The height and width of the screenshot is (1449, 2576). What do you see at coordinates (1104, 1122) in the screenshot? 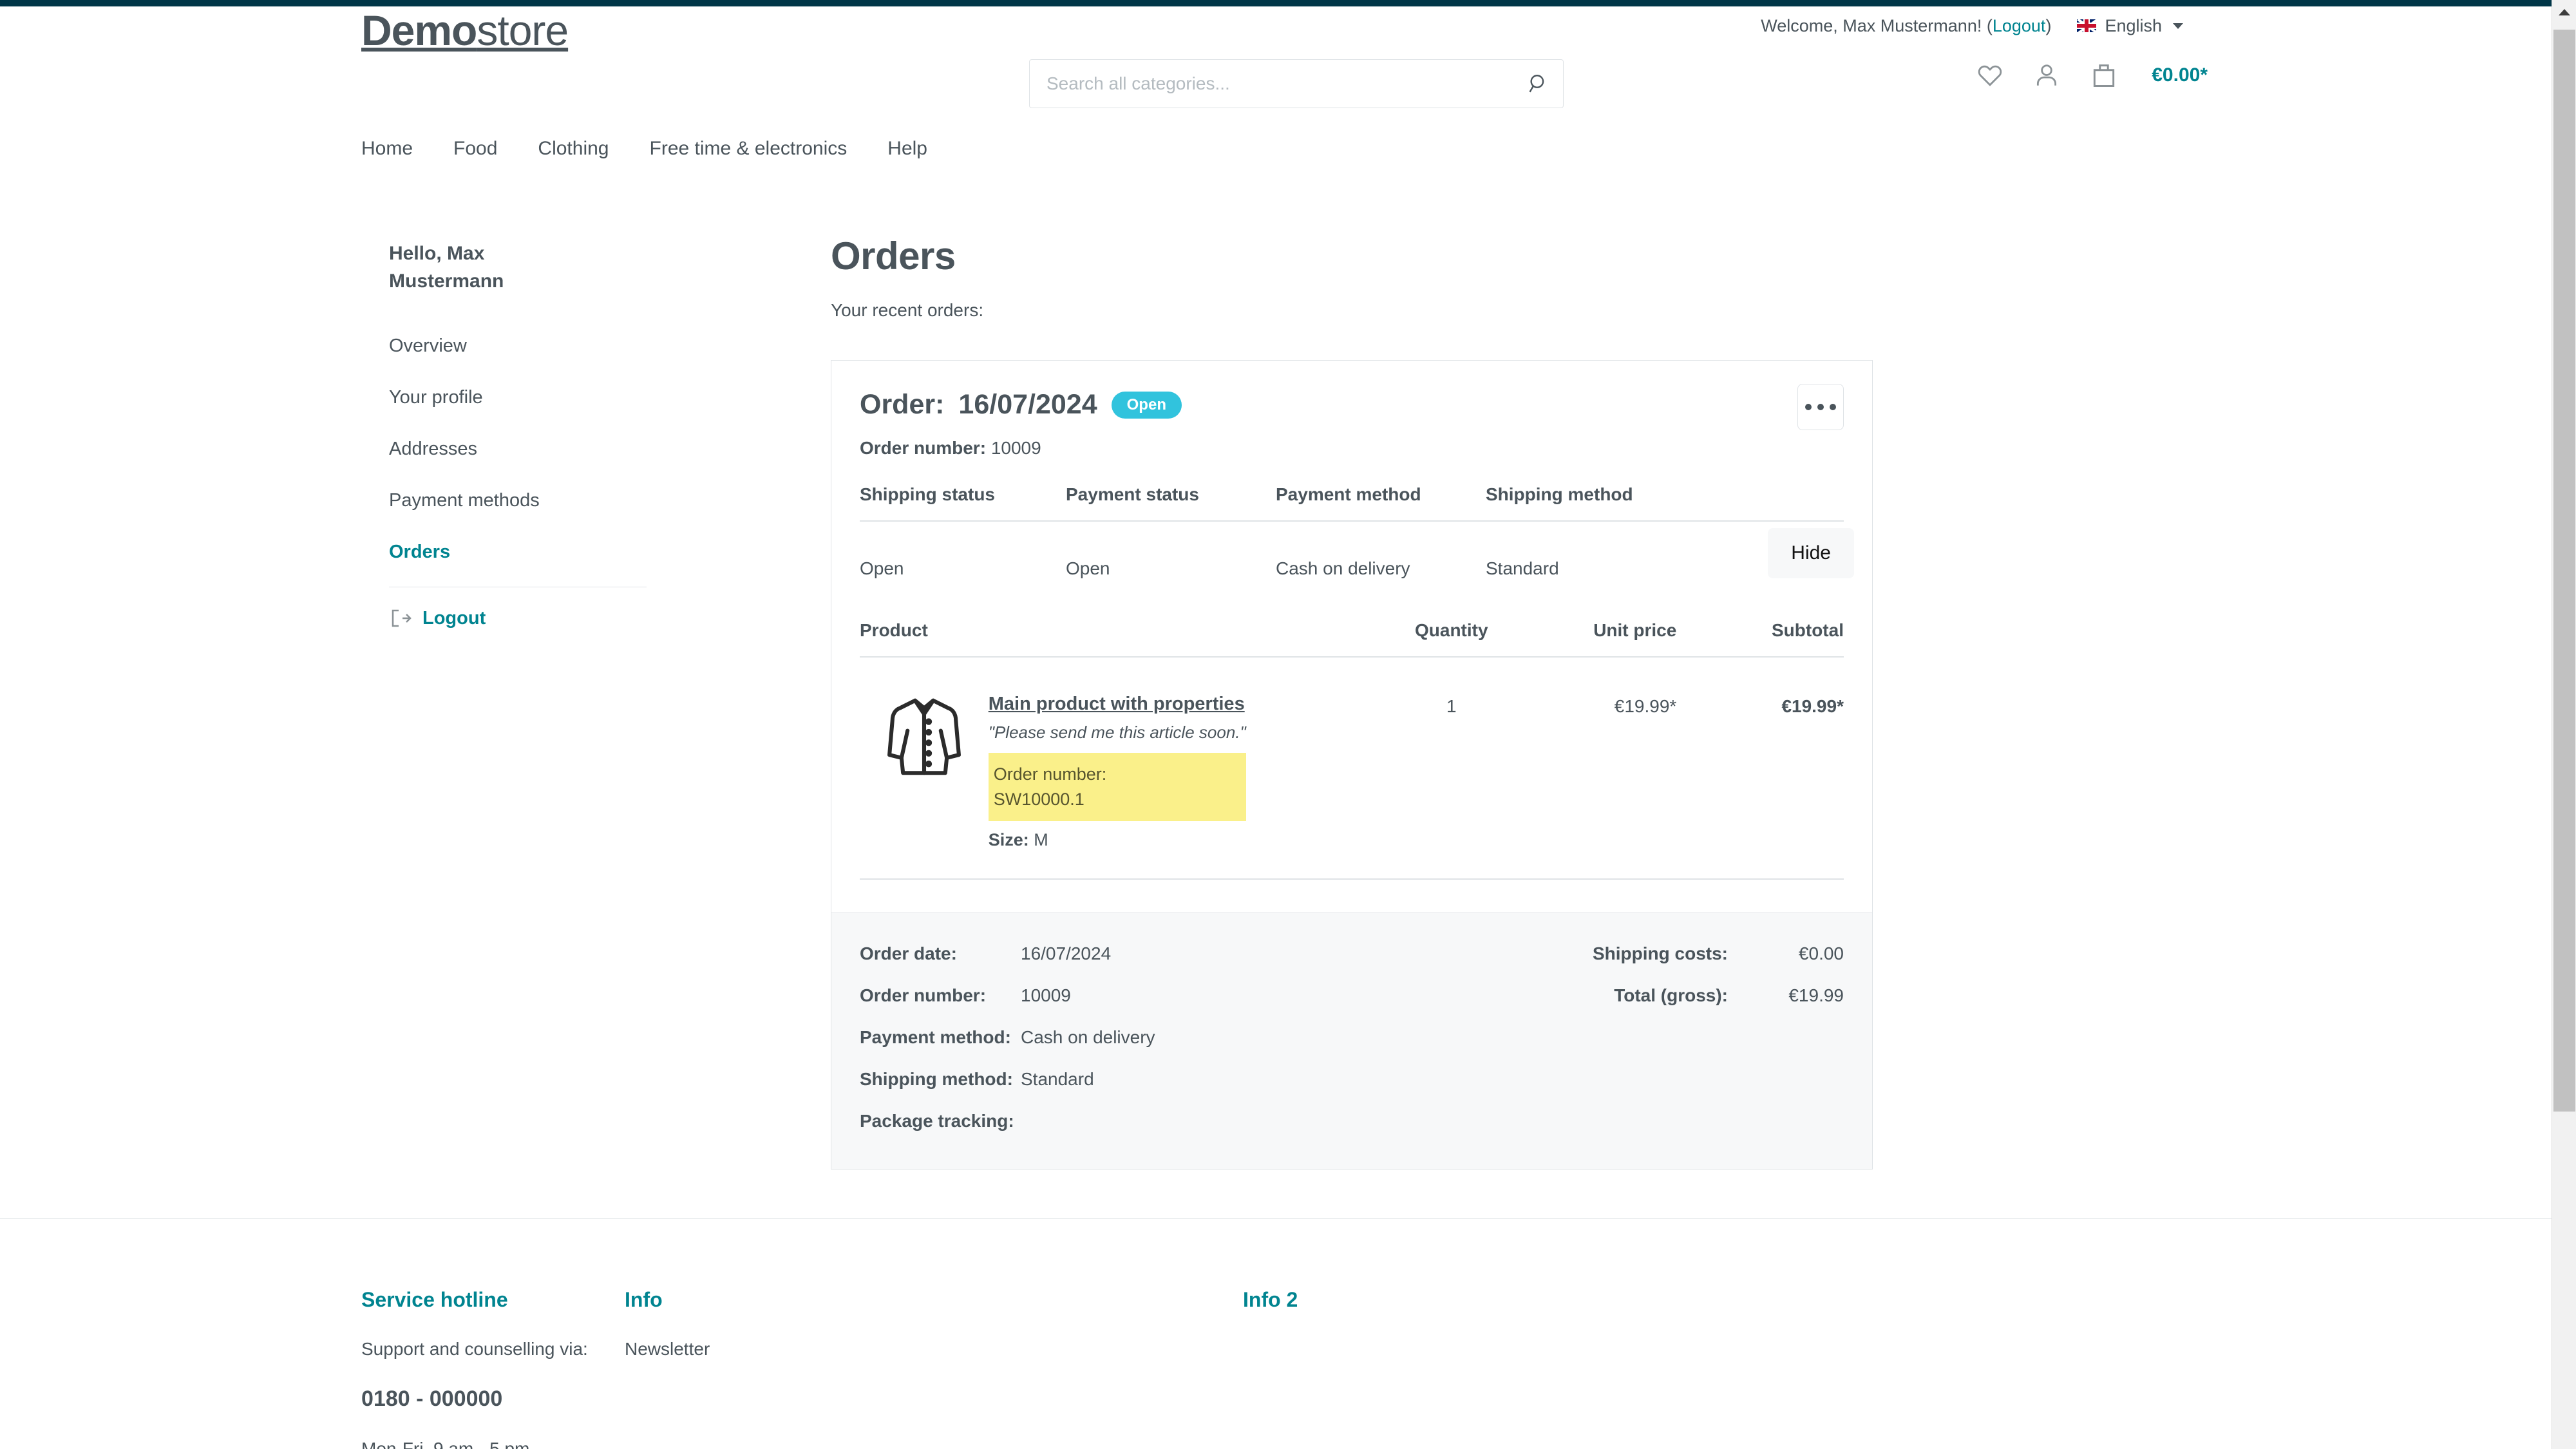
I see `summary-row: Package tracking:` at bounding box center [1104, 1122].